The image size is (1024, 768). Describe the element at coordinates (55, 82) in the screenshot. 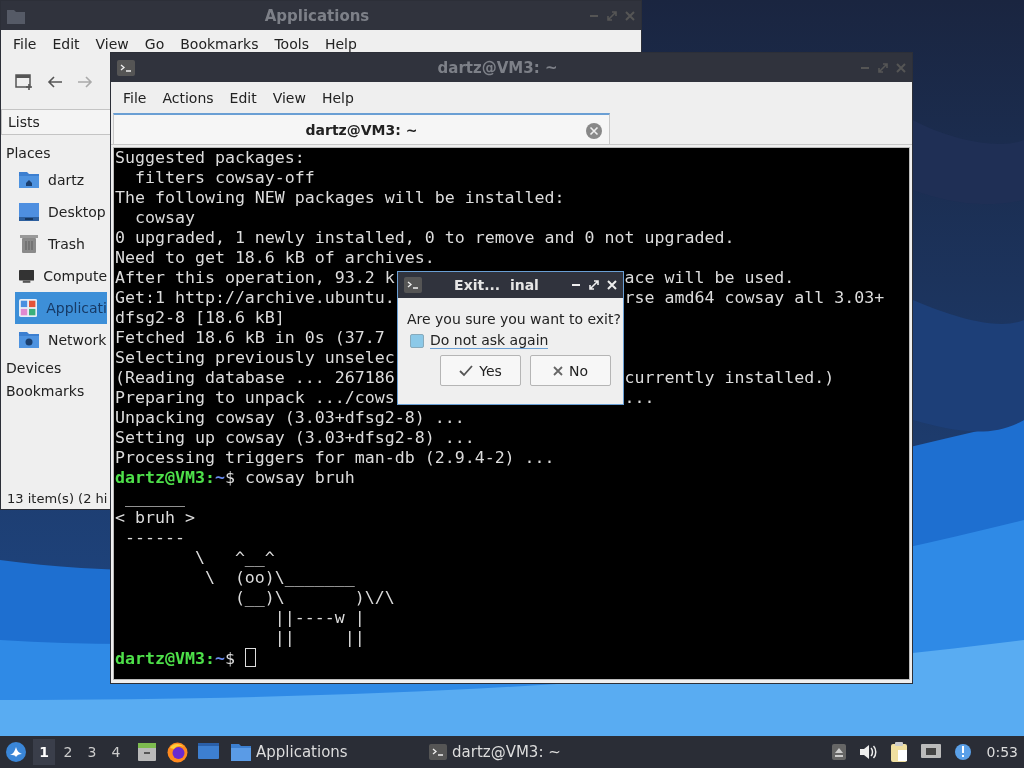

I see `back-arrow-icon` at that location.